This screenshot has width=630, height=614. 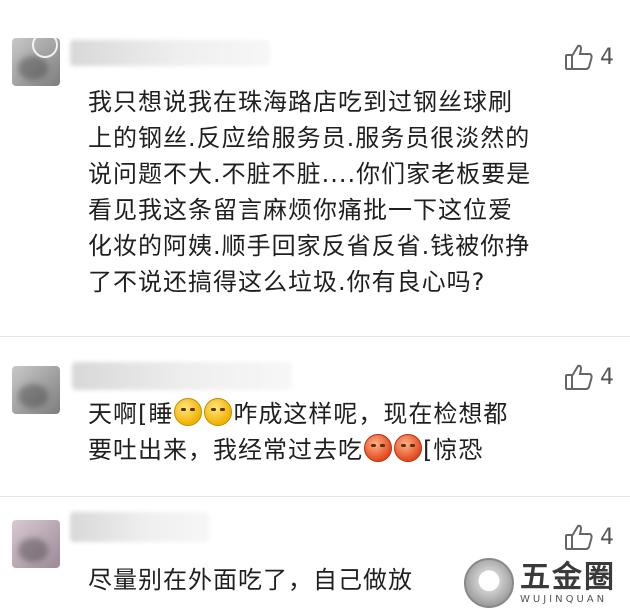 I want to click on brand-name: 五金圈, so click(x=568, y=577).